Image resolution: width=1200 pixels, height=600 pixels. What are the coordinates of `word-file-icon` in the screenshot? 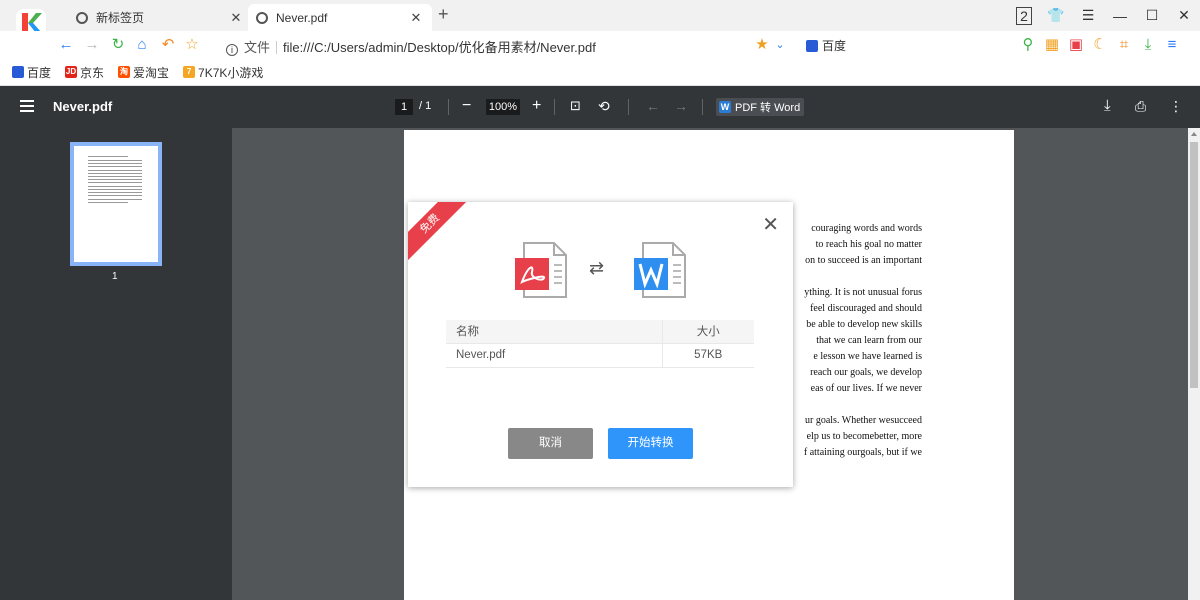 It's located at (660, 270).